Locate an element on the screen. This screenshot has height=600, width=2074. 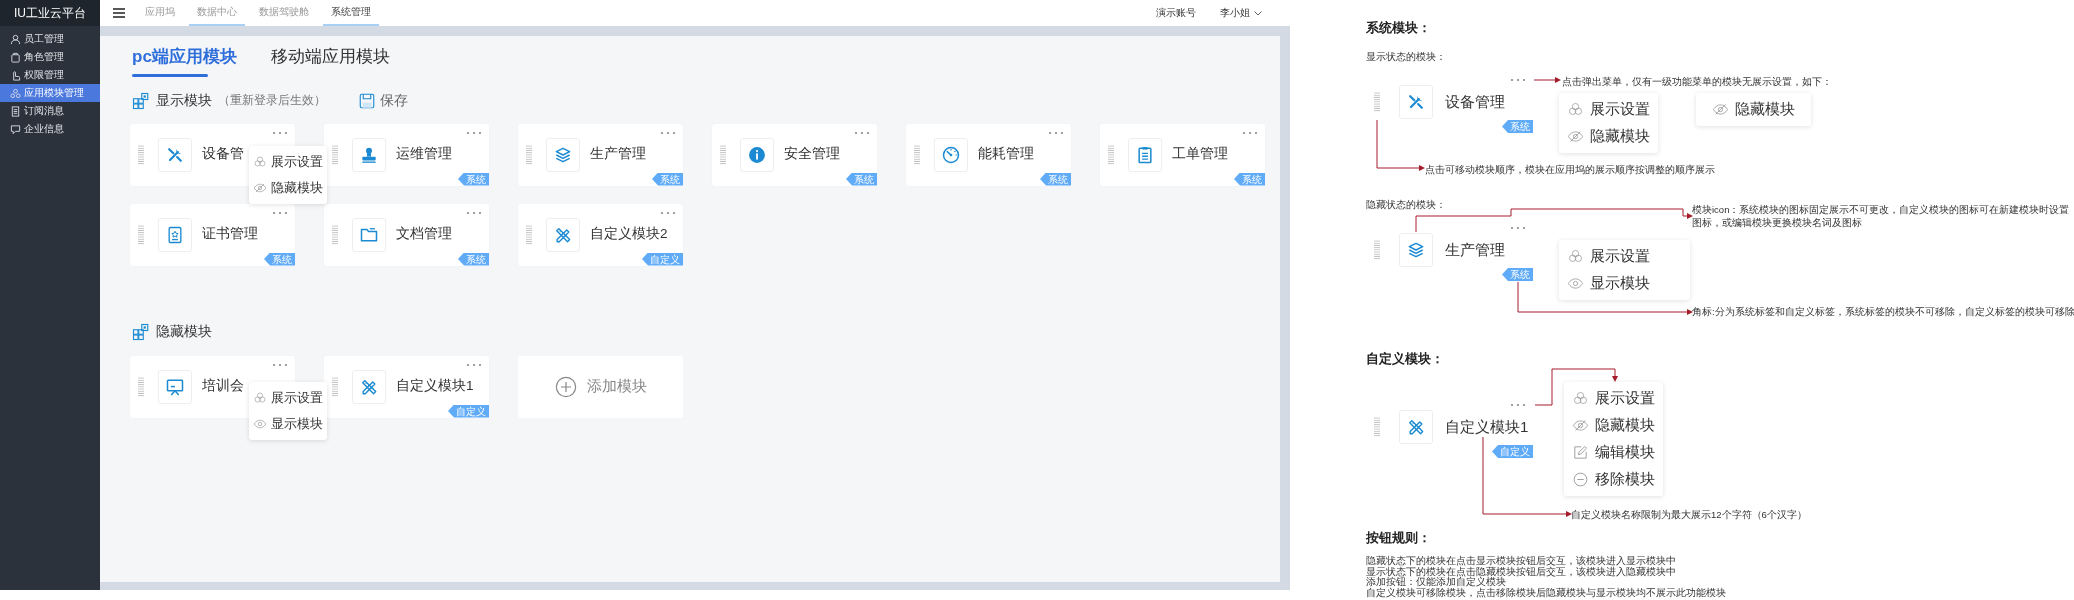
annotation-text: 点击可移动模块顺序，模块在应用坞的展示顺序按调整的顺序展示 is located at coordinates (1570, 170).